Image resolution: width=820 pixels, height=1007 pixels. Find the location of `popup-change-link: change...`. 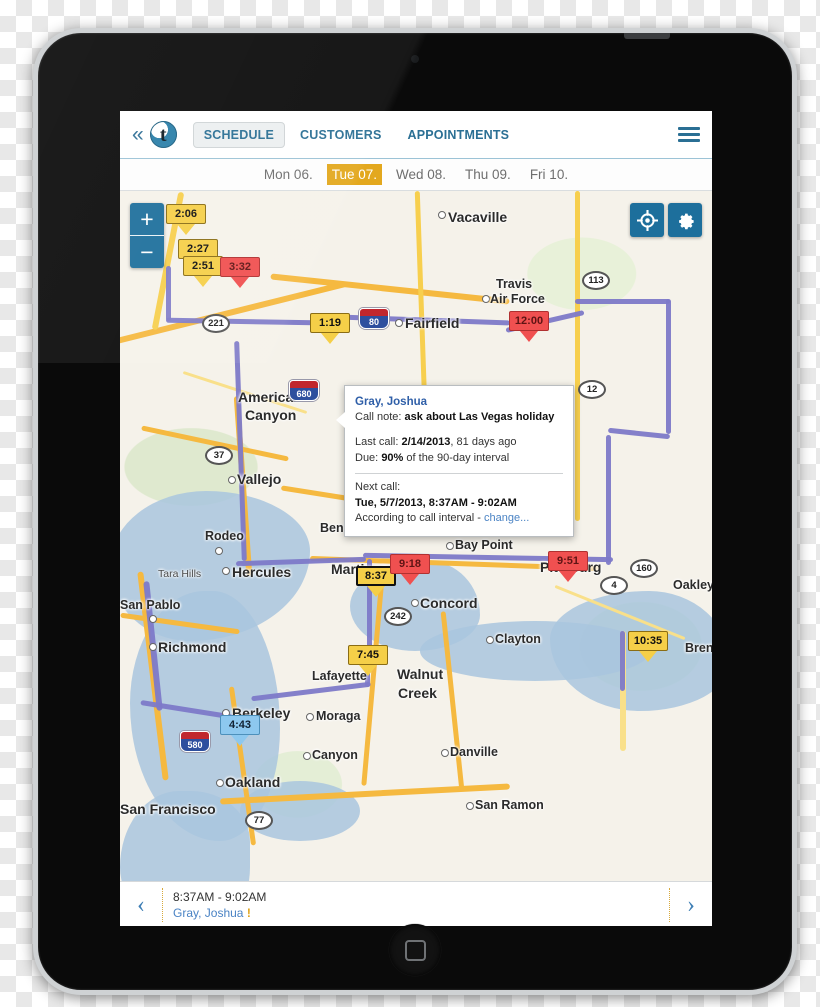

popup-change-link: change... is located at coordinates (506, 518).